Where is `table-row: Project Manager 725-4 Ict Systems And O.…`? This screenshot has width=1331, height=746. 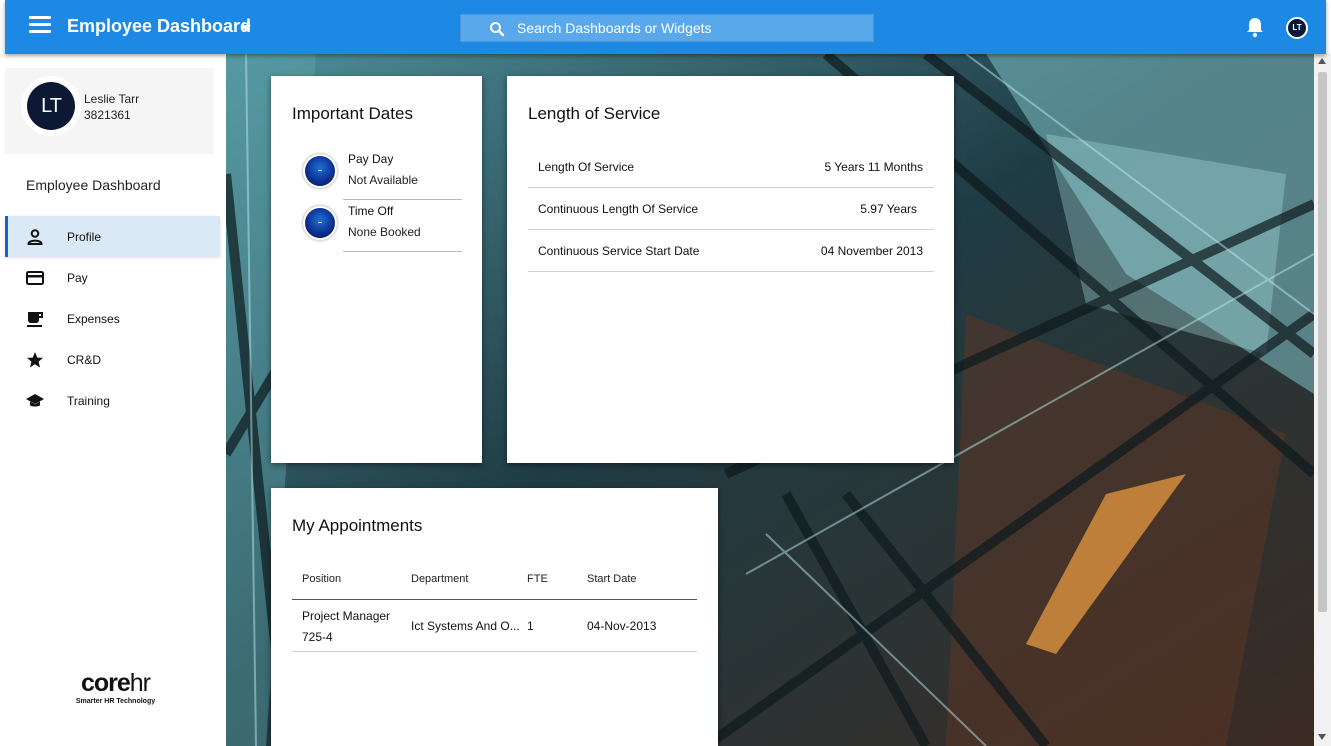 table-row: Project Manager 725-4 Ict Systems And O.… is located at coordinates (494, 626).